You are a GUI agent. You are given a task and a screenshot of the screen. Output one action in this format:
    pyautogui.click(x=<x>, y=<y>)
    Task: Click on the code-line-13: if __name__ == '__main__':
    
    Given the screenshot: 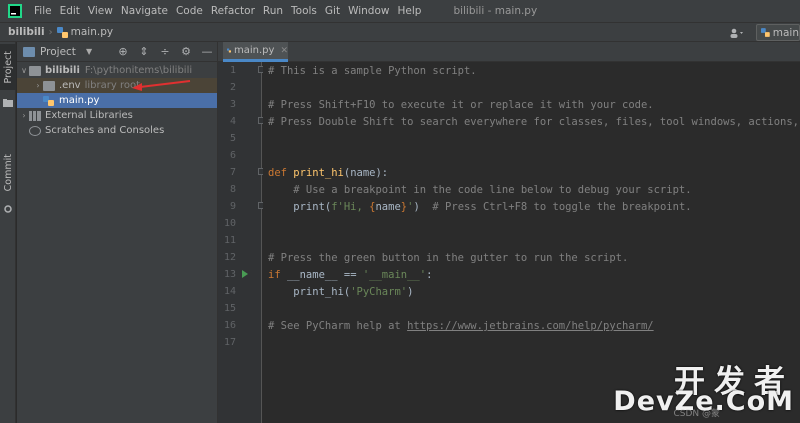 What is the action you would take?
    pyautogui.click(x=350, y=275)
    